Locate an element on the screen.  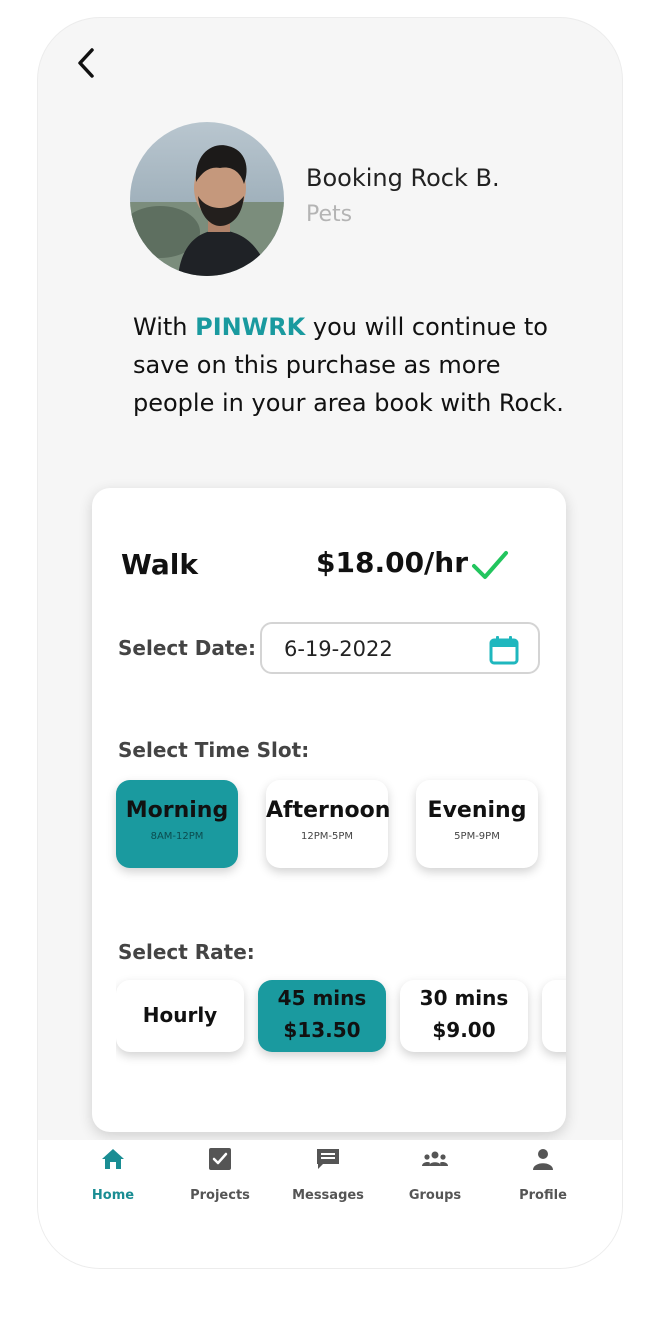
time-slot-title: Afternoon is located at coordinates (328, 810).